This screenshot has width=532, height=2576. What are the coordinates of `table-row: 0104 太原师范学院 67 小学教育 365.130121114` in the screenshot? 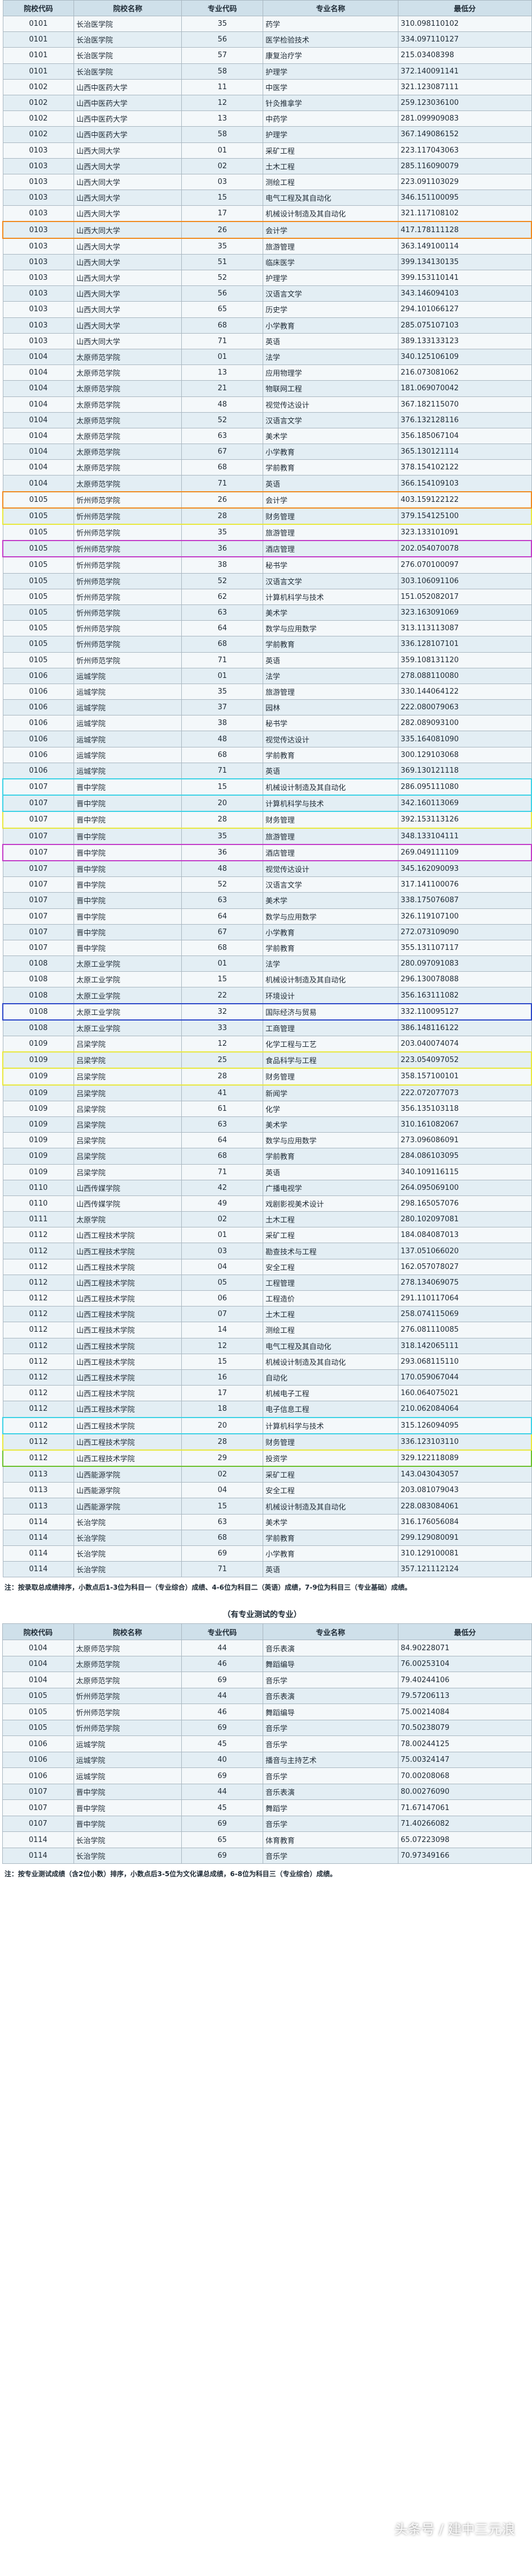 It's located at (267, 452).